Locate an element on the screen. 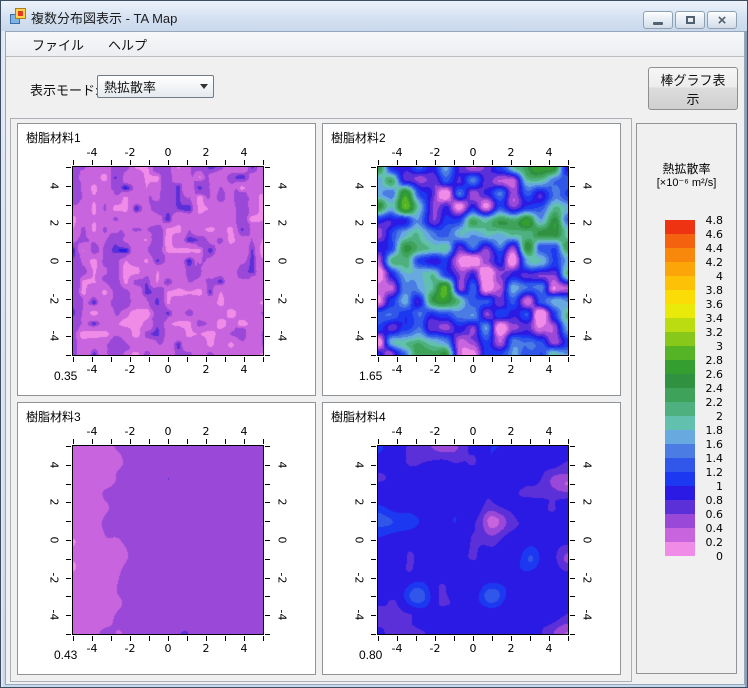 This screenshot has width=748, height=688. colorbar-tick-label: 0 is located at coordinates (719, 556).